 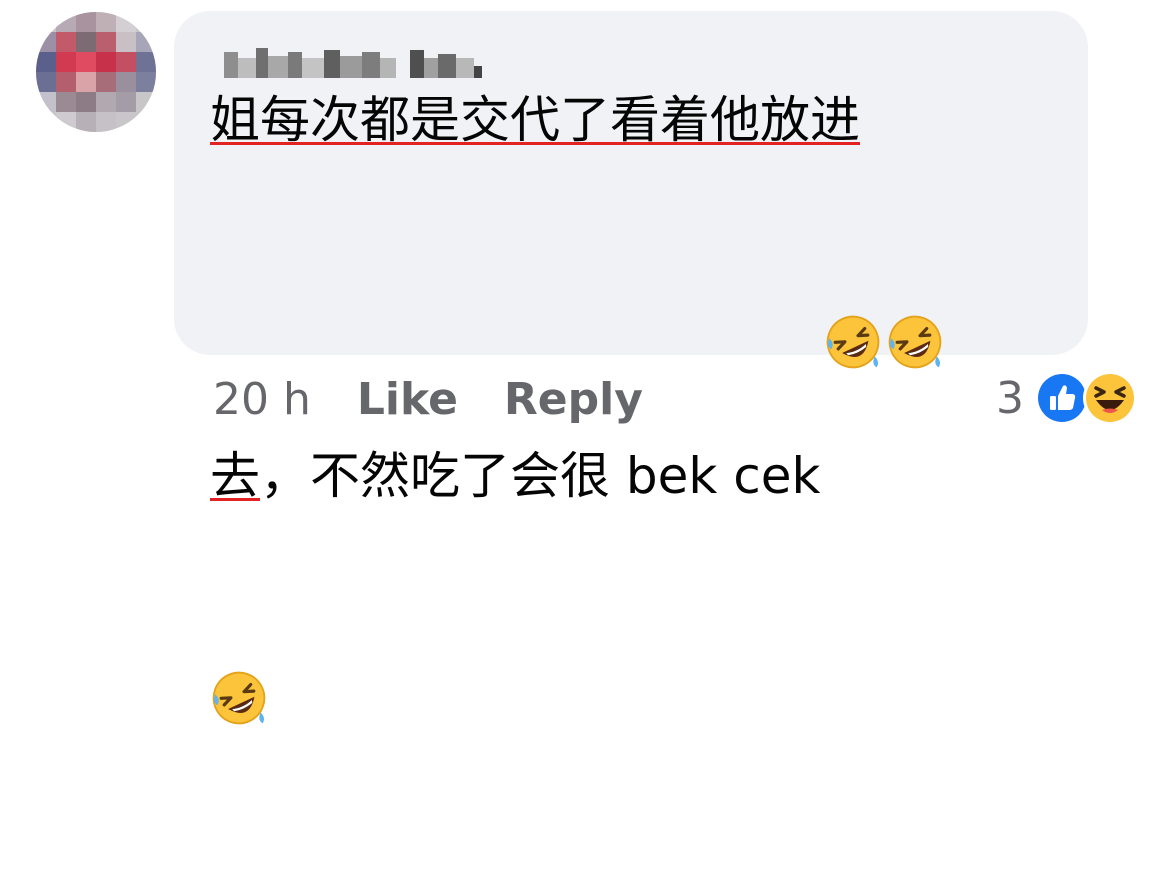 What do you see at coordinates (235, 476) in the screenshot?
I see `comment-text-line2-start: 去` at bounding box center [235, 476].